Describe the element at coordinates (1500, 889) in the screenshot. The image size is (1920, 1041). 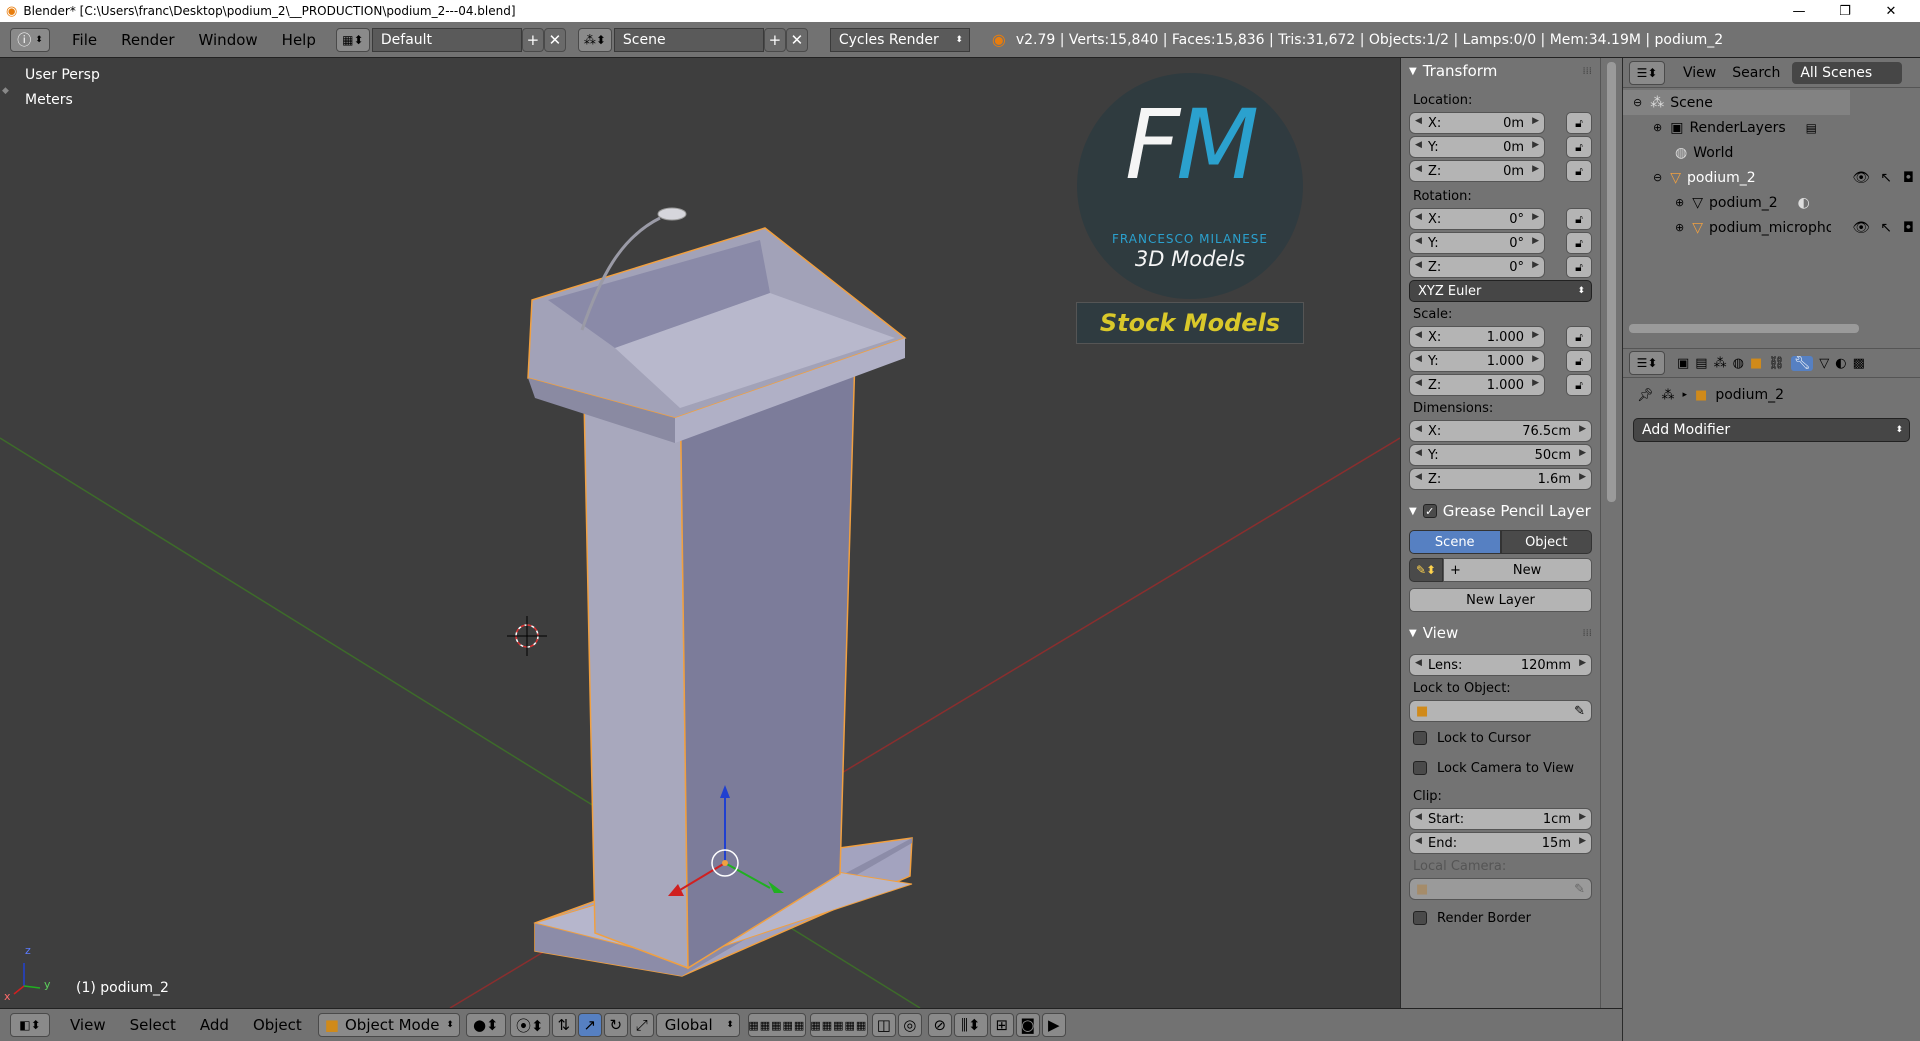
I see `local-camera-field: ■ ✎` at that location.